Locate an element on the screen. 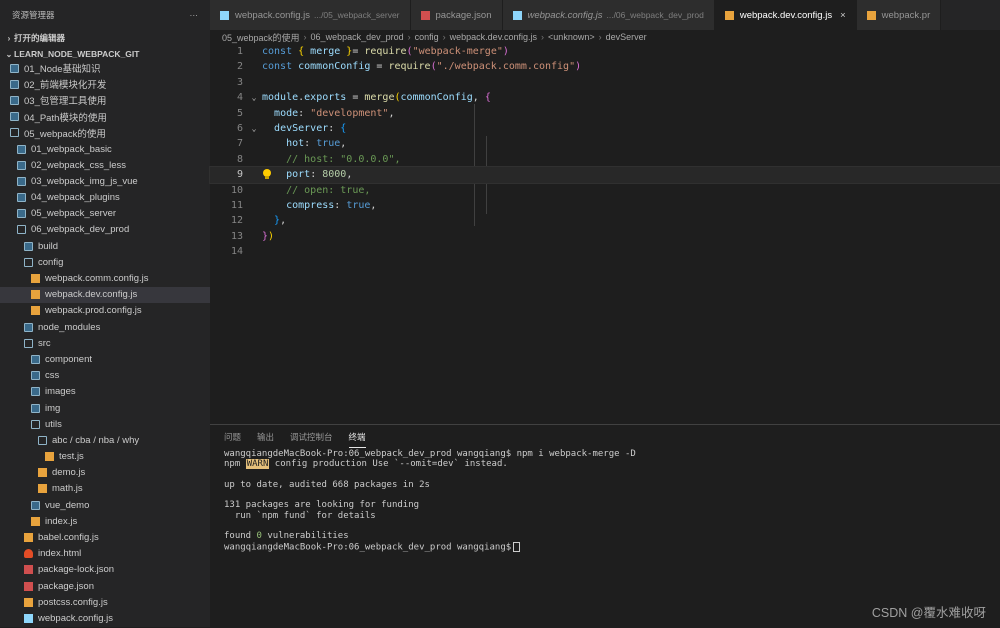  tree-item: images is located at coordinates (105, 392).